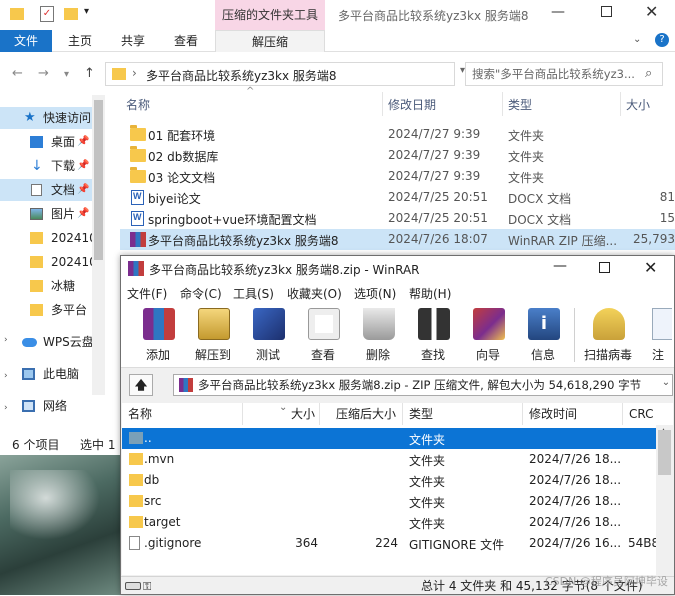  What do you see at coordinates (607, 12) in the screenshot?
I see `maximize-button` at bounding box center [607, 12].